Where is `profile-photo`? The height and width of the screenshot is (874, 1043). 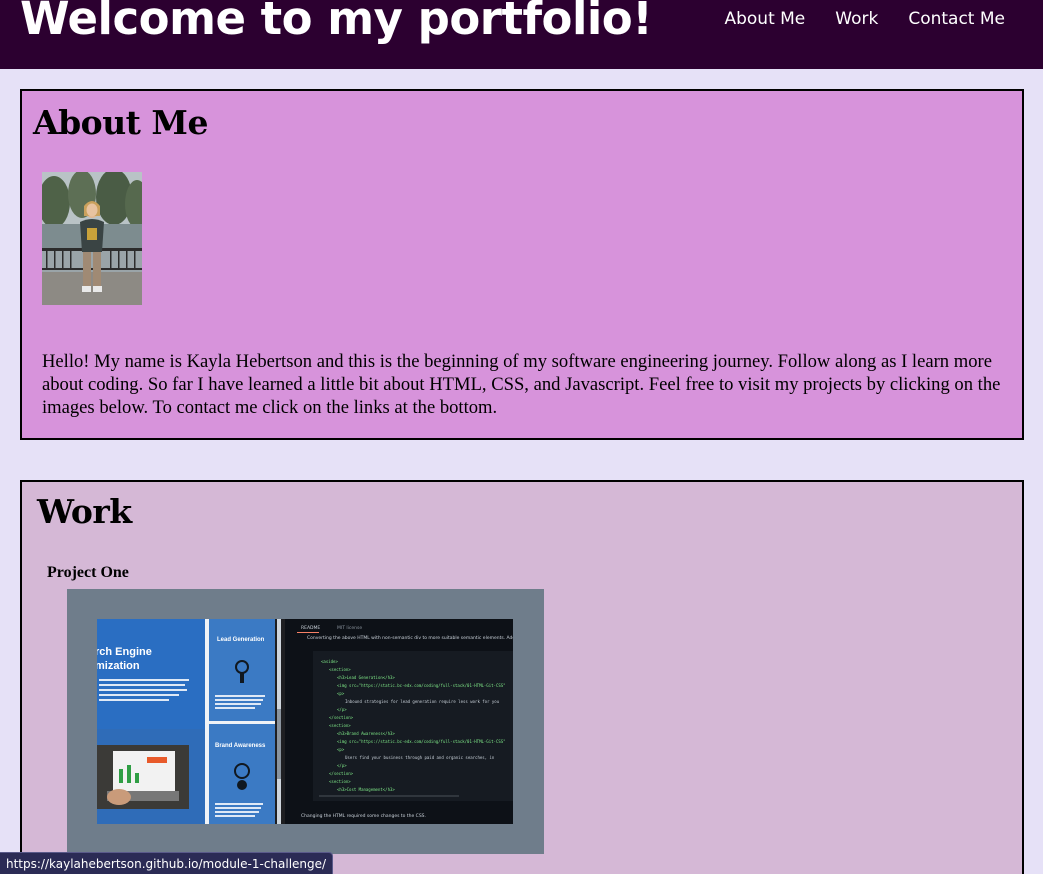 profile-photo is located at coordinates (92, 238).